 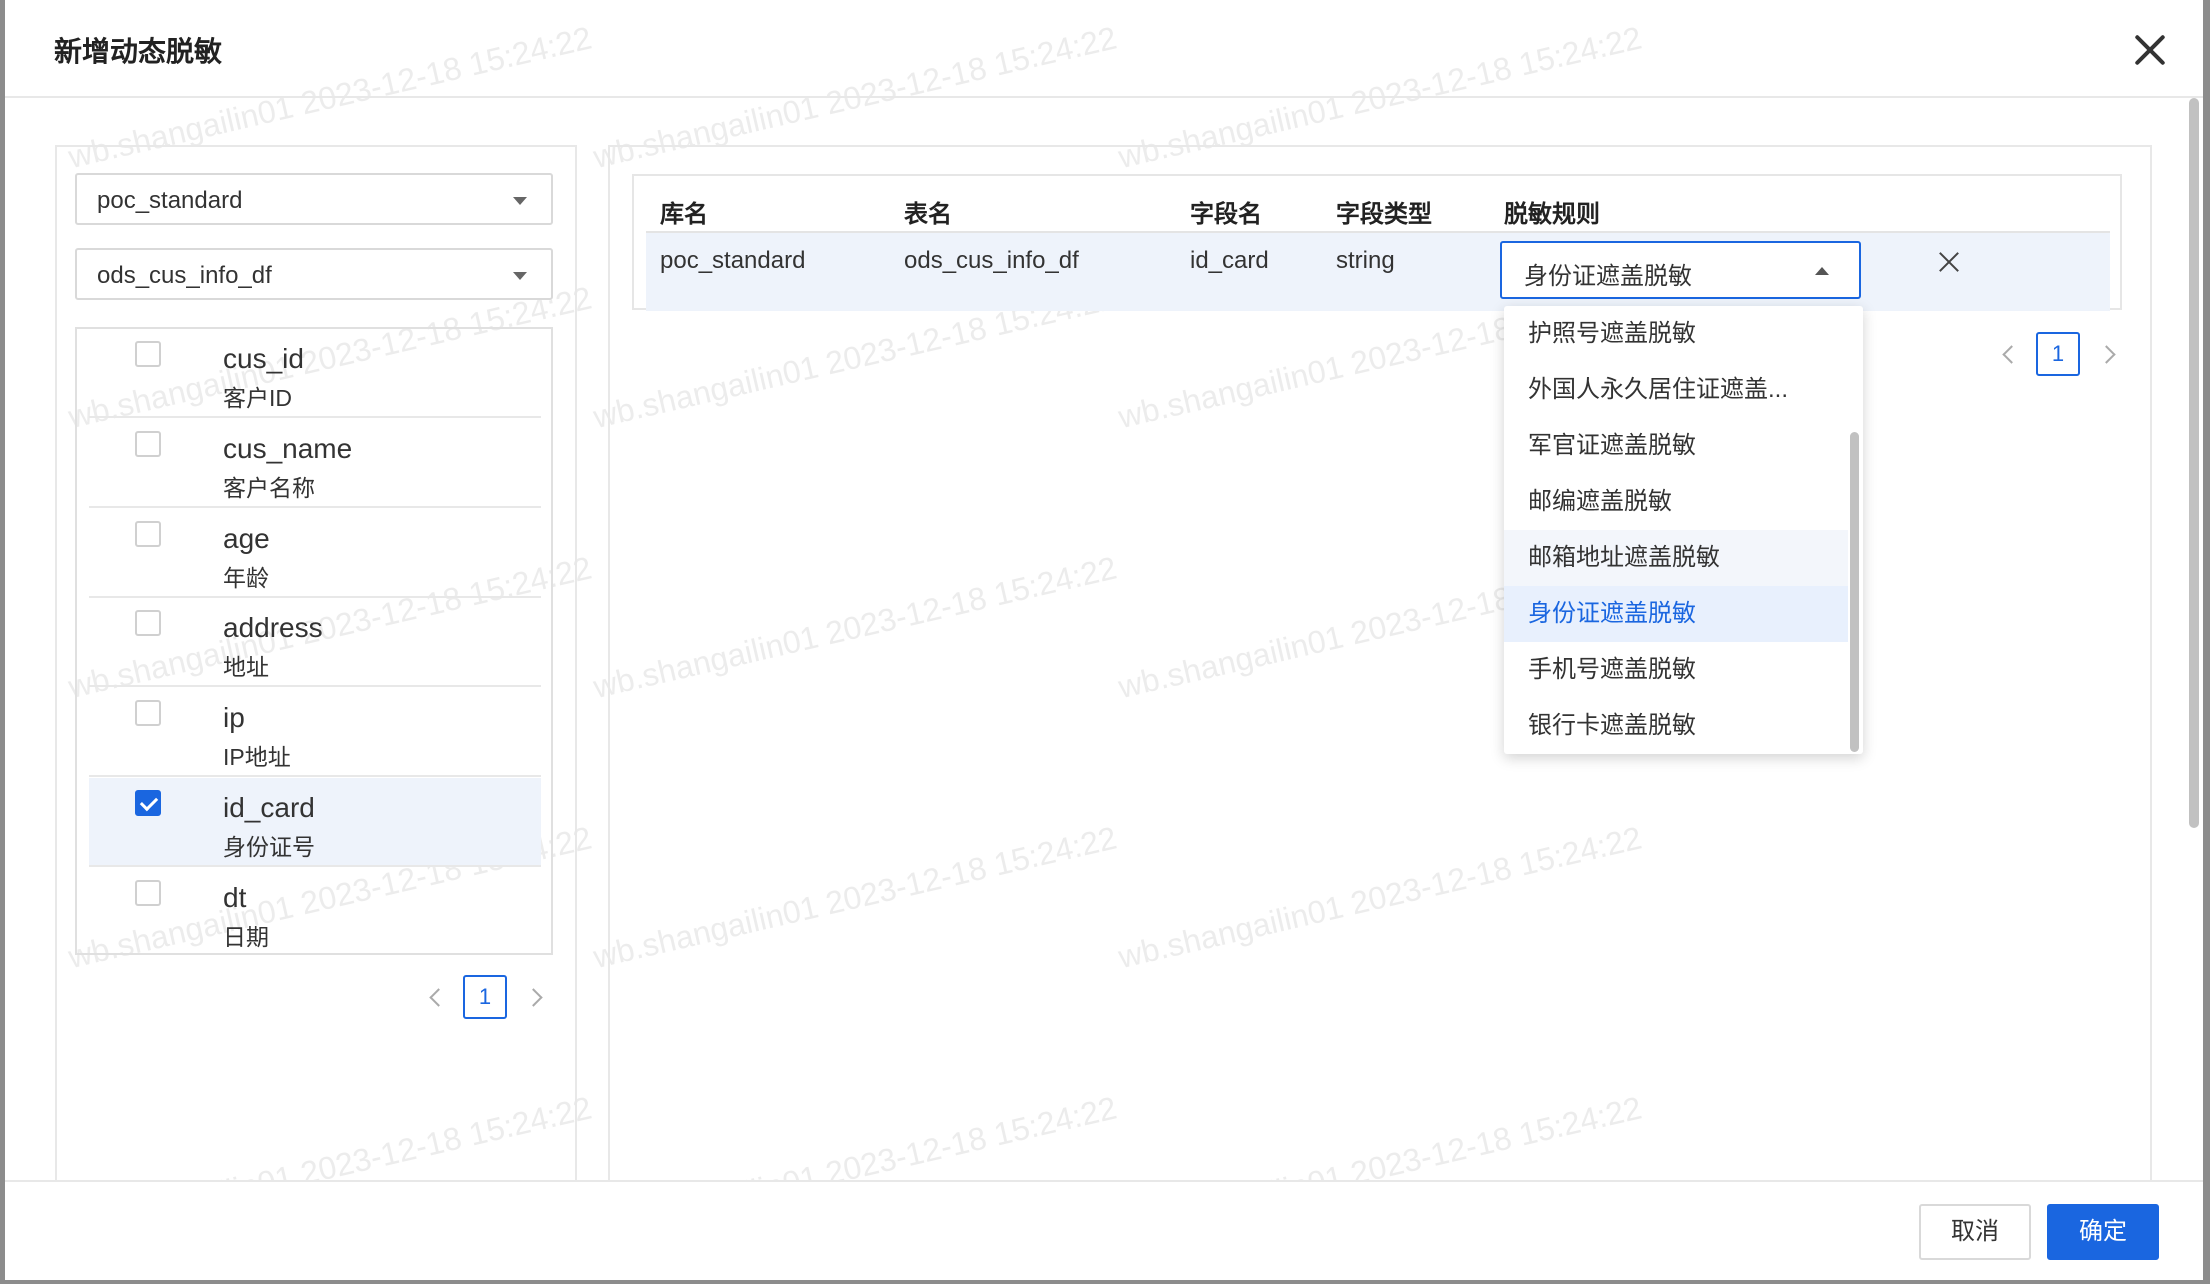 I want to click on field-name: address, so click(x=273, y=627).